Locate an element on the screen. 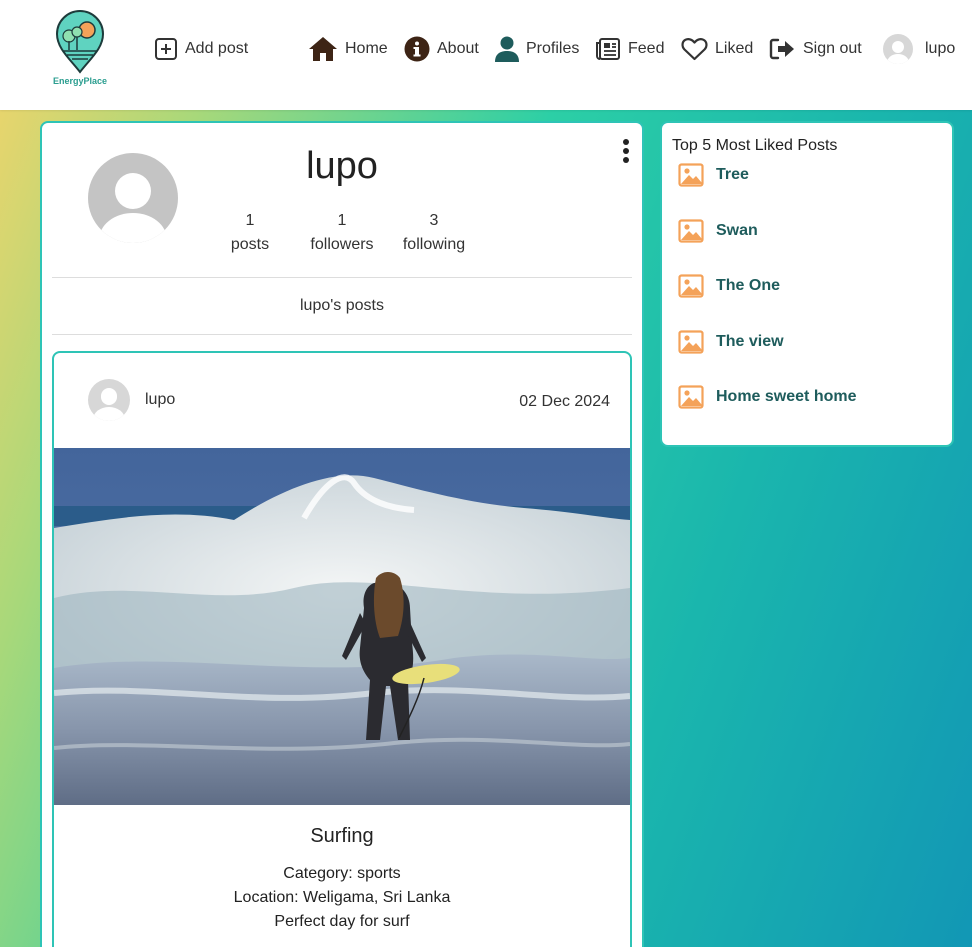  nav-liked-label: Liked is located at coordinates (734, 48).